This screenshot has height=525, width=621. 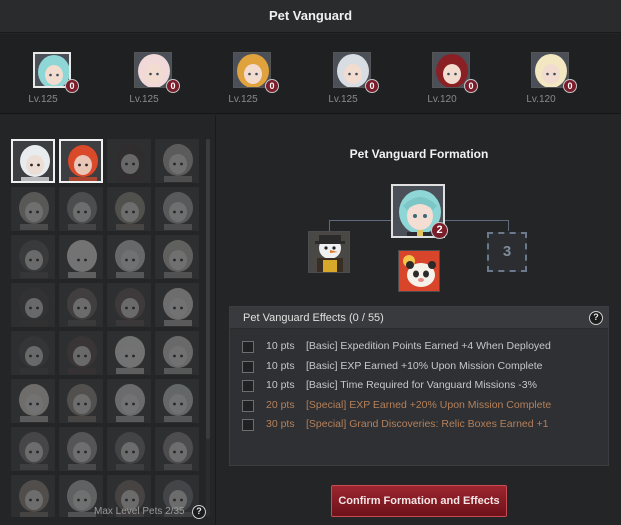 What do you see at coordinates (507, 252) in the screenshot?
I see `formation-slot-empty: 3` at bounding box center [507, 252].